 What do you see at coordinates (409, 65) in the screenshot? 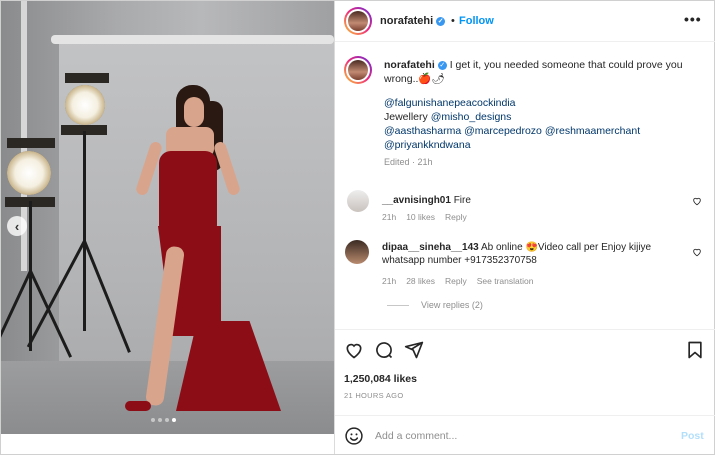
I see `caption-username: norafatehi` at bounding box center [409, 65].